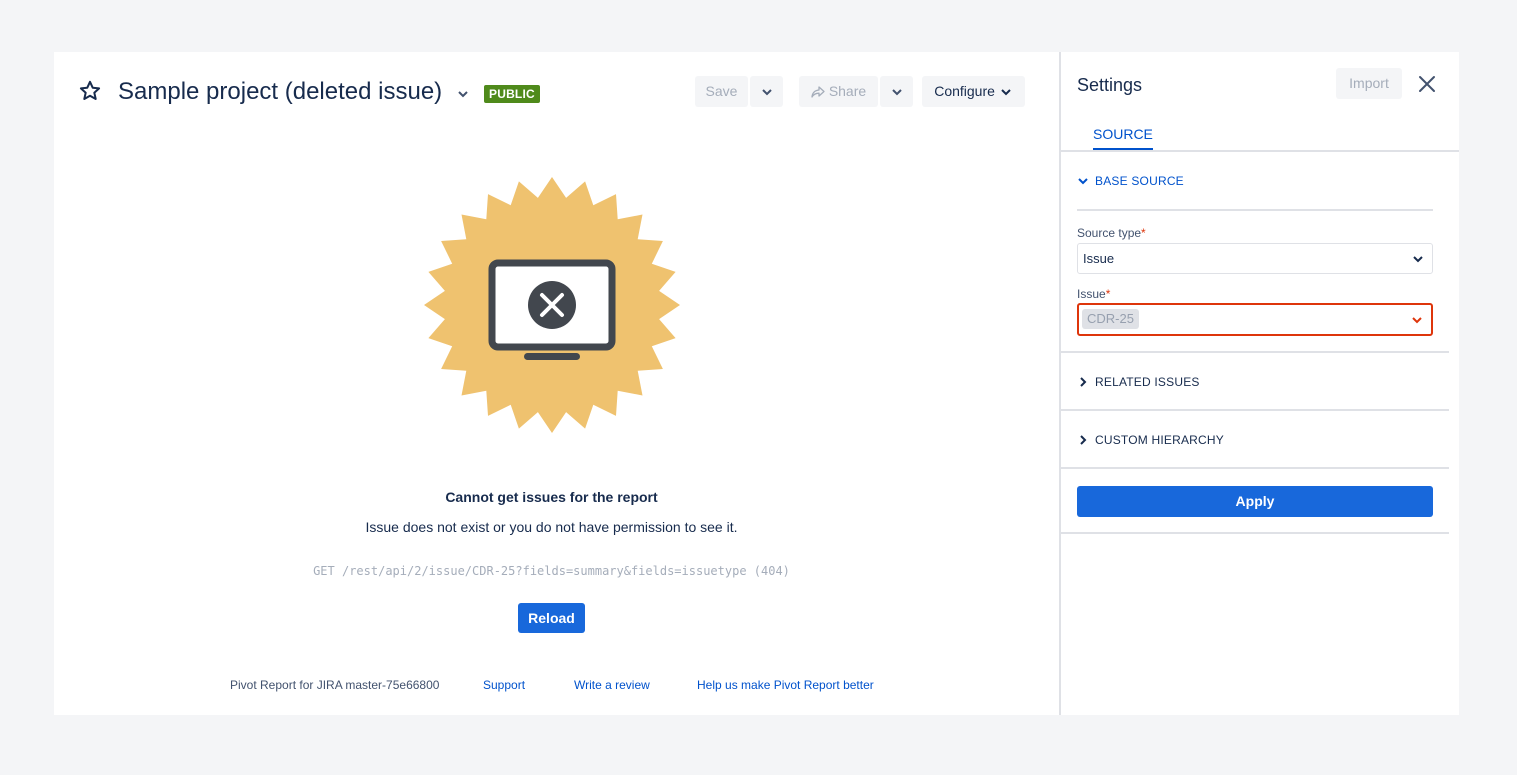 This screenshot has height=775, width=1517. I want to click on related-issues-toggle: RELATED ISSUES, so click(1138, 382).